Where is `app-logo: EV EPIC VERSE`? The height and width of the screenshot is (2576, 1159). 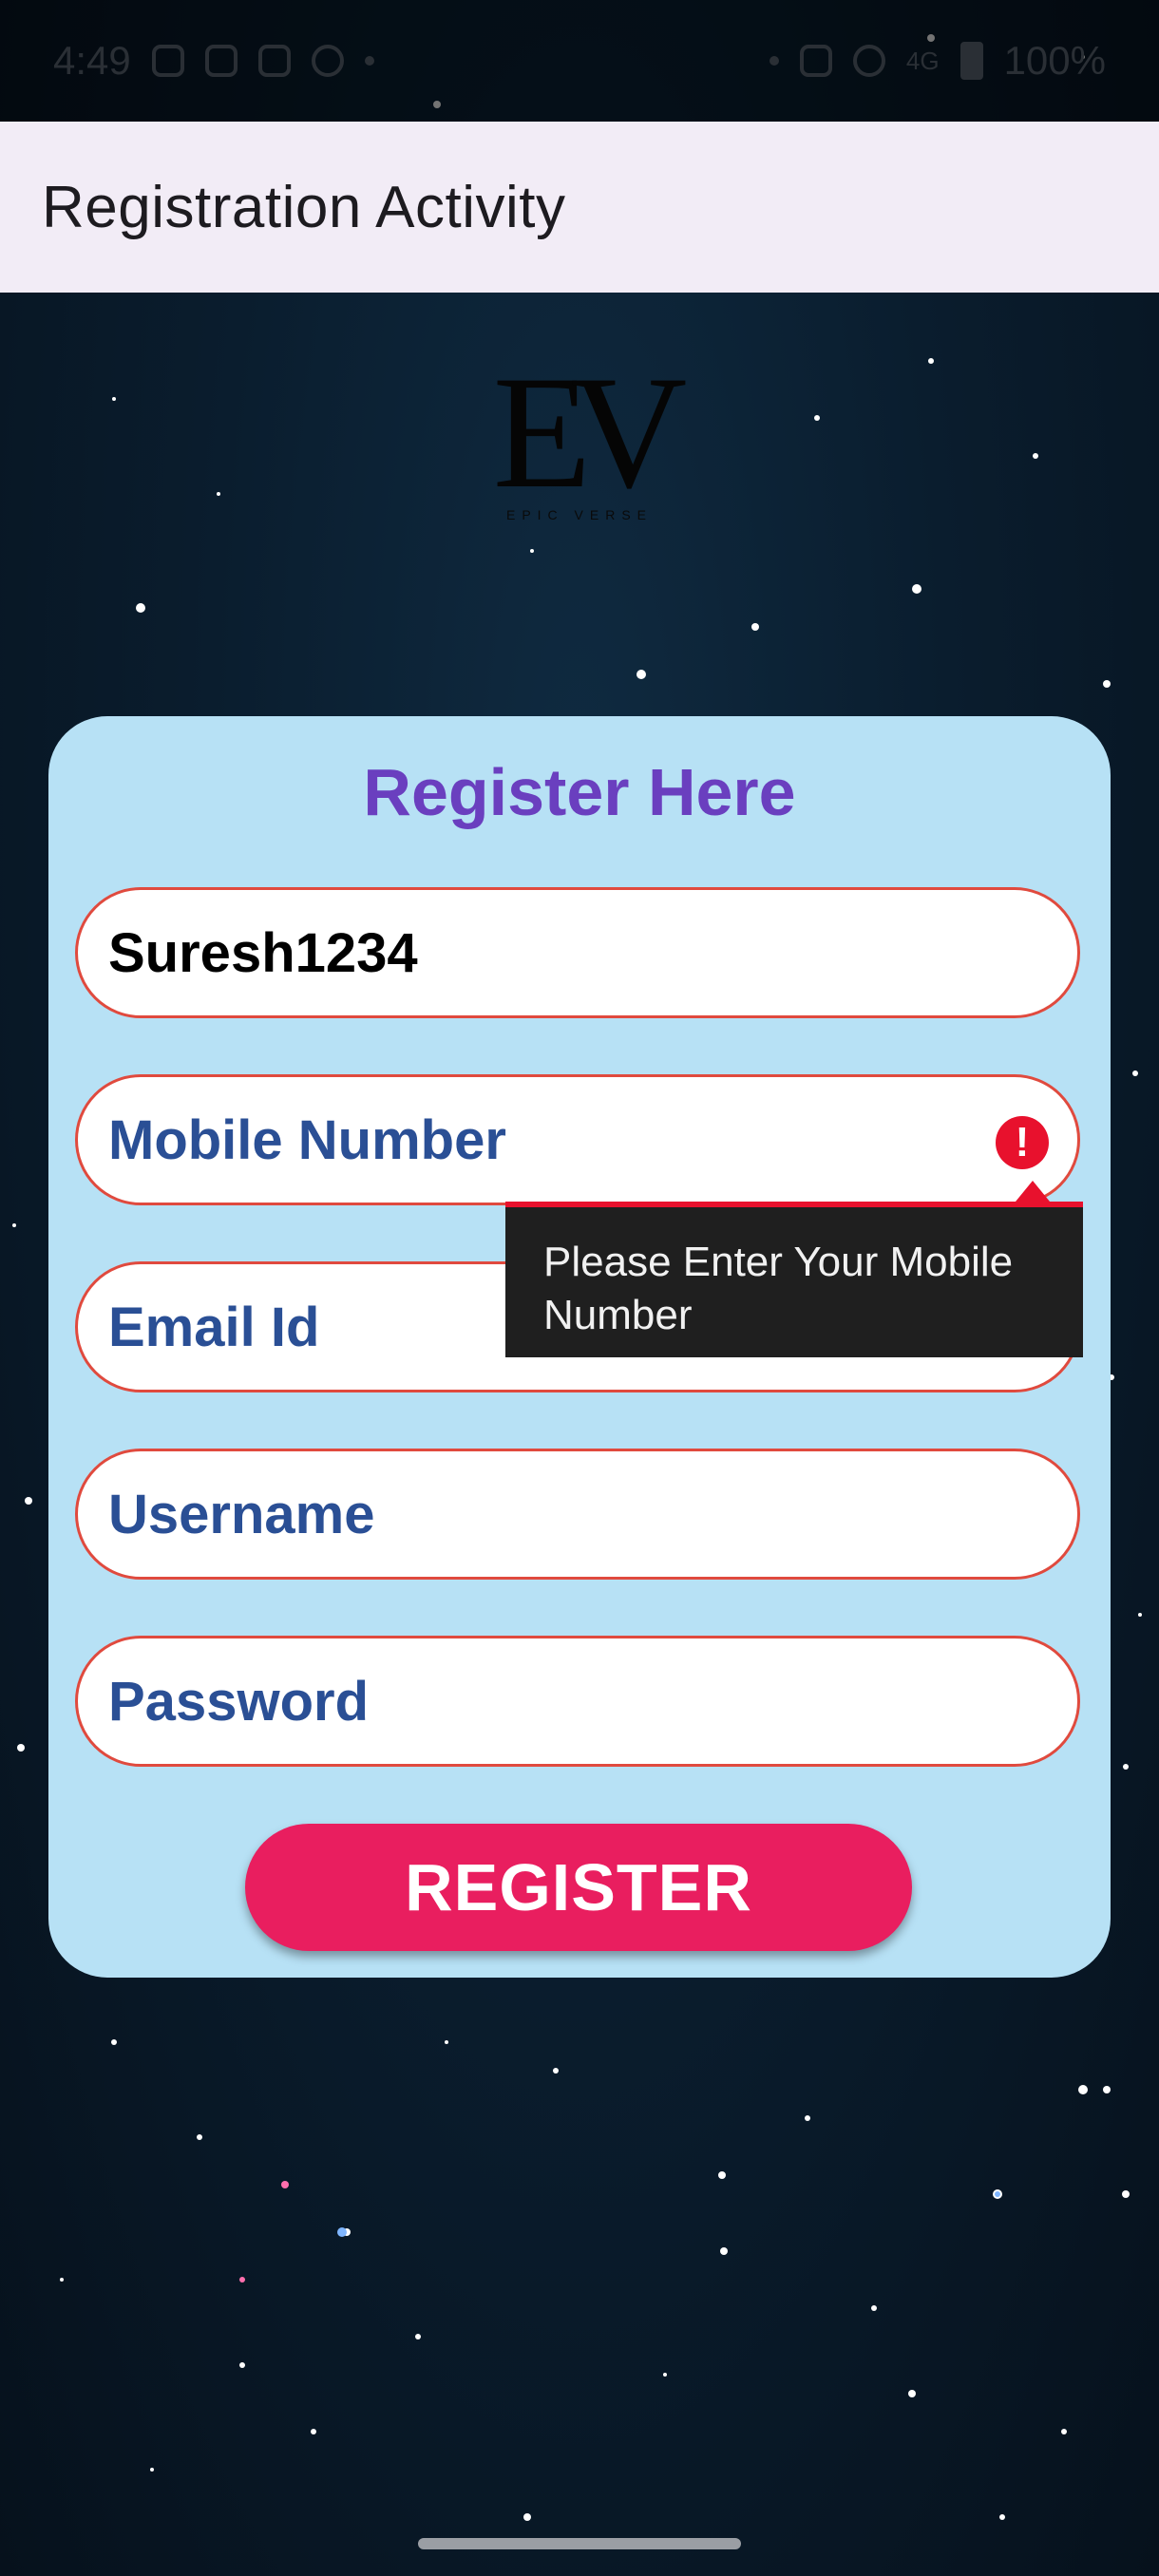
app-logo: EV EPIC VERSE is located at coordinates (581, 437).